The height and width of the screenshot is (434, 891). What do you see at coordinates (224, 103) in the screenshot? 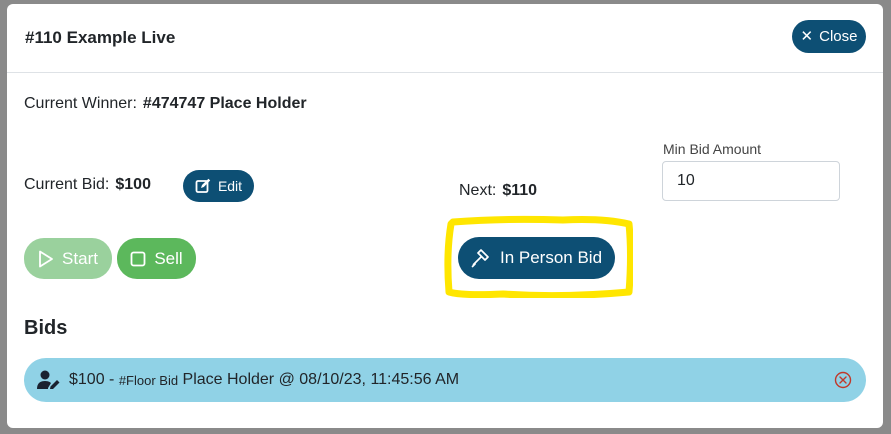
I see `current-winner-value: #474747 Place Holder` at bounding box center [224, 103].